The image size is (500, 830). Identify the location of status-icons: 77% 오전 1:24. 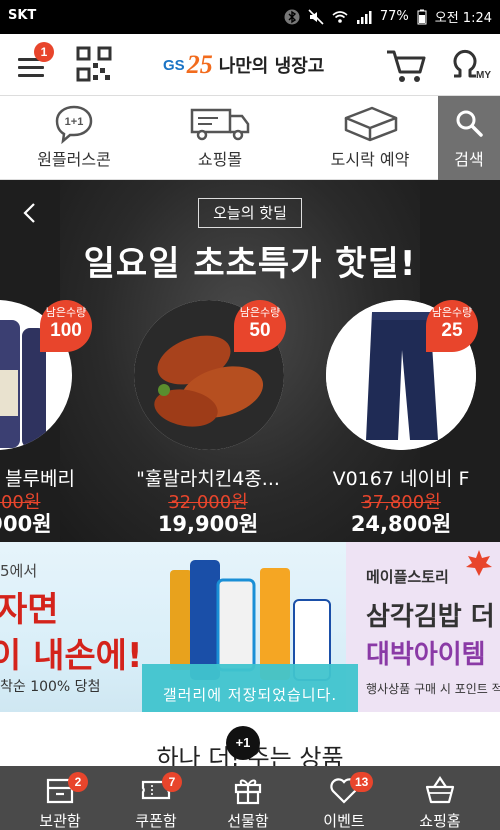
(388, 16).